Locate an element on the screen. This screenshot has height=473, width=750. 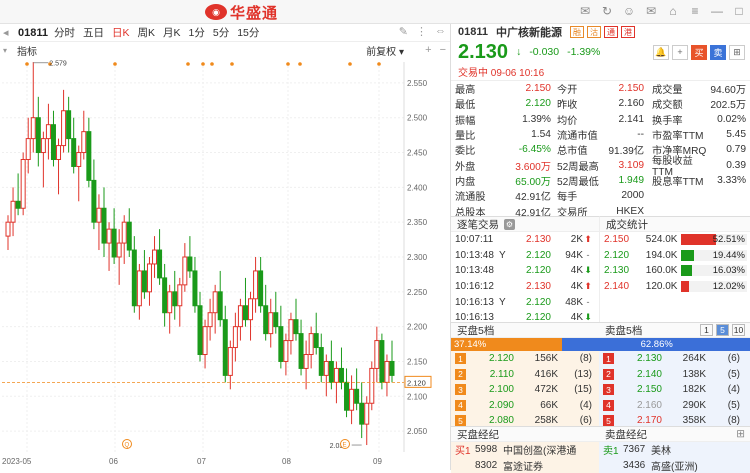
user-icon: ☺ is located at coordinates (629, 11).